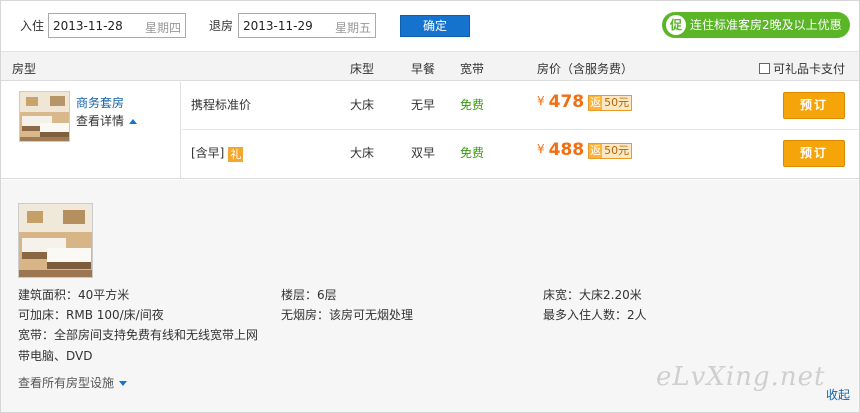 This screenshot has height=413, width=860. What do you see at coordinates (74, 295) in the screenshot?
I see `room-area: 建筑面积：40平方米` at bounding box center [74, 295].